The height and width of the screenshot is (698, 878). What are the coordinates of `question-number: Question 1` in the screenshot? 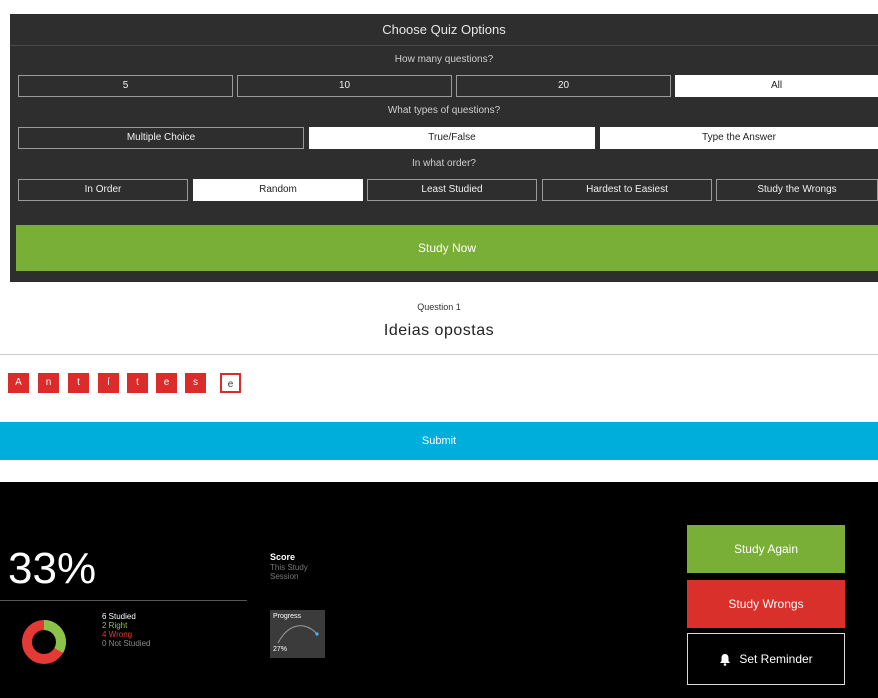 It's located at (439, 307).